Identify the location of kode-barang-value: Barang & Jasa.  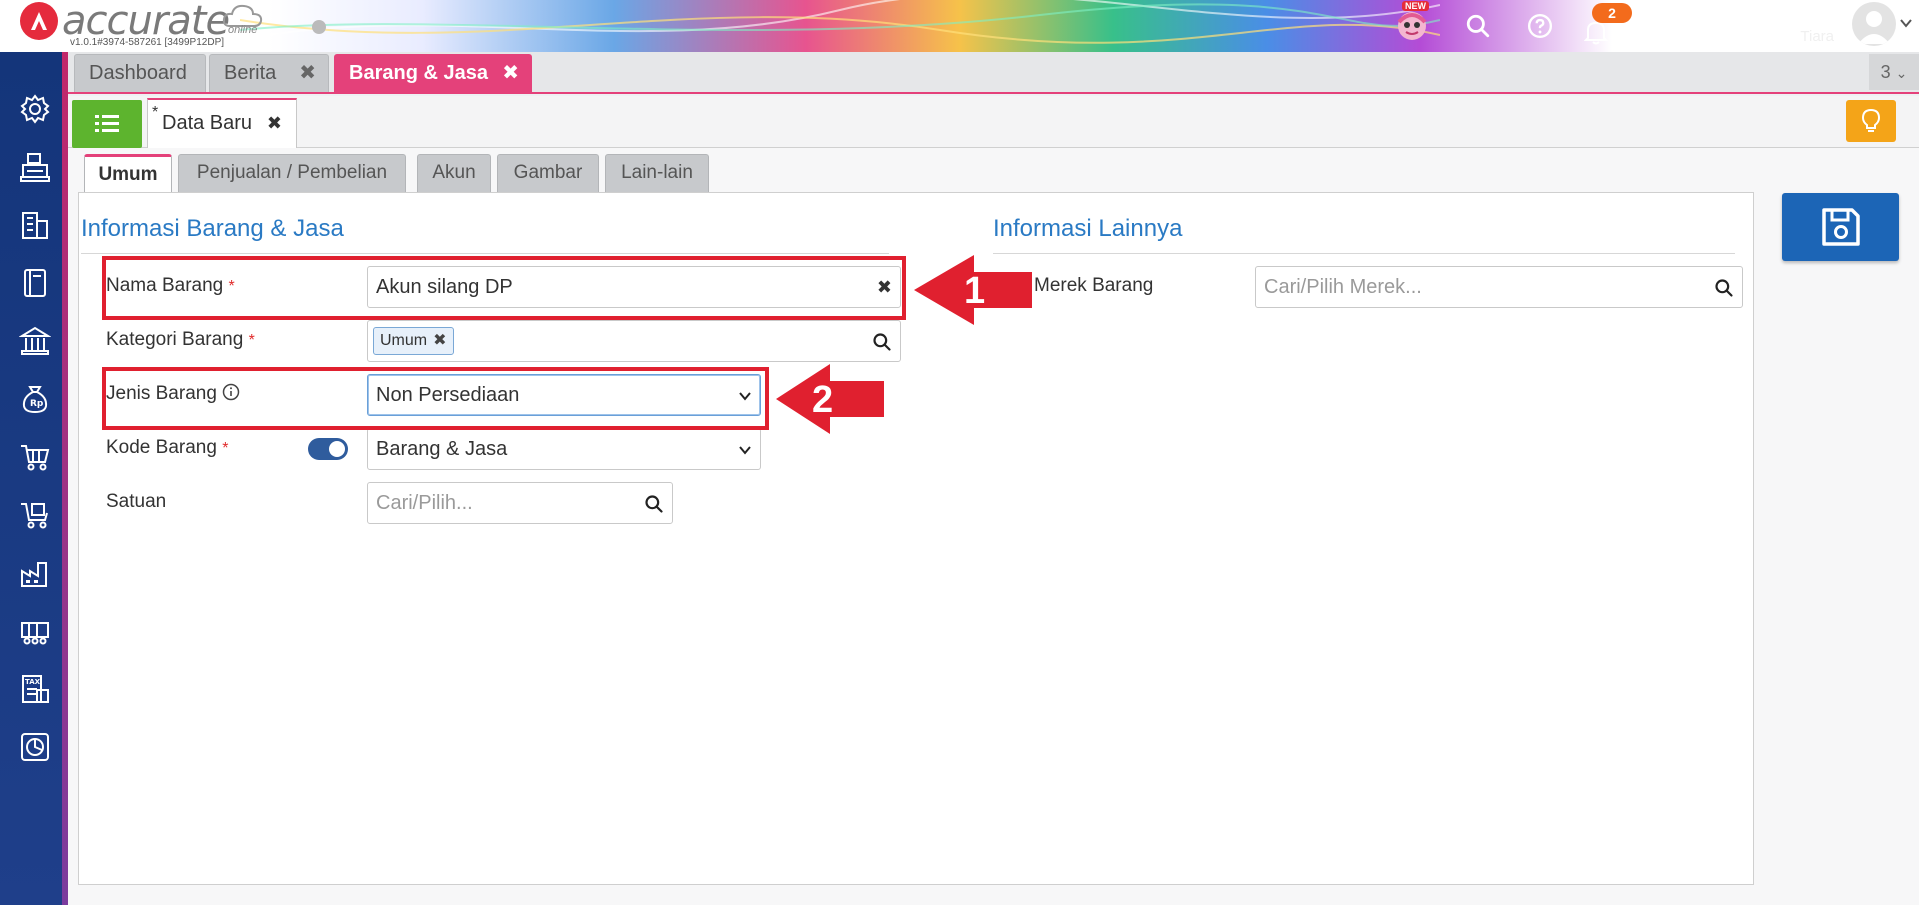
(442, 449).